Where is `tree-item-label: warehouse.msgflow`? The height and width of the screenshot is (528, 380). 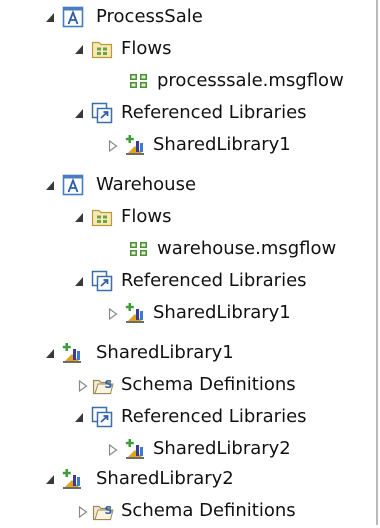 tree-item-label: warehouse.msgflow is located at coordinates (247, 248).